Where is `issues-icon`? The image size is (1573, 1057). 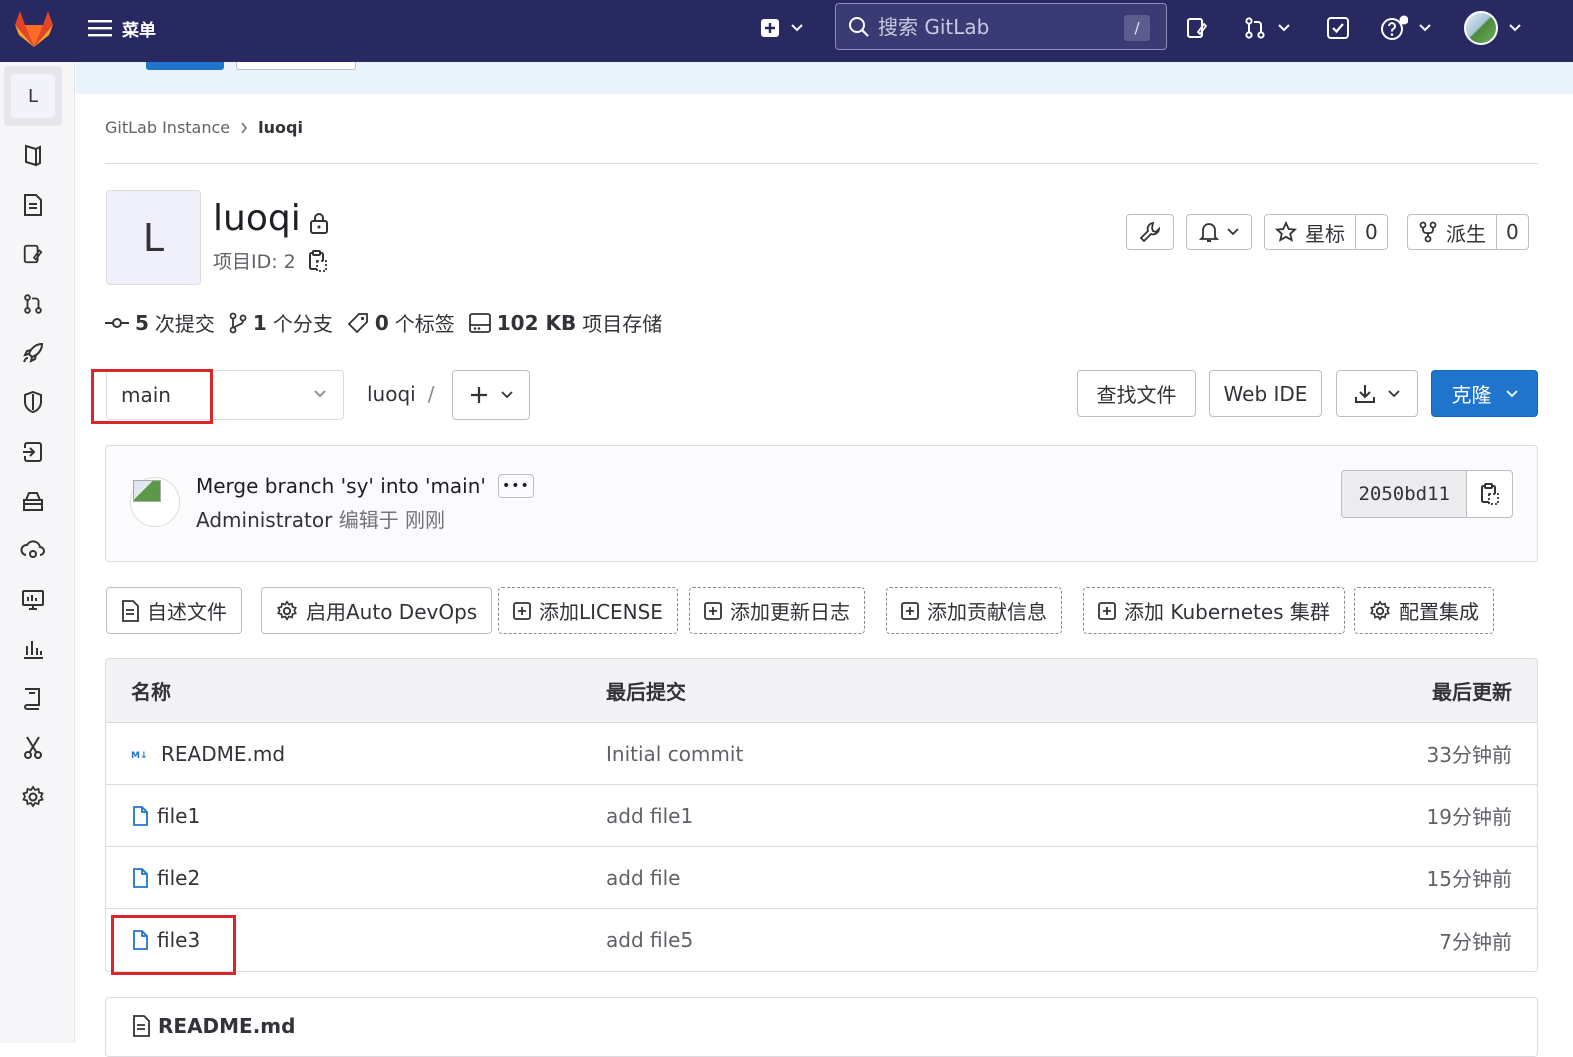 issues-icon is located at coordinates (33, 254).